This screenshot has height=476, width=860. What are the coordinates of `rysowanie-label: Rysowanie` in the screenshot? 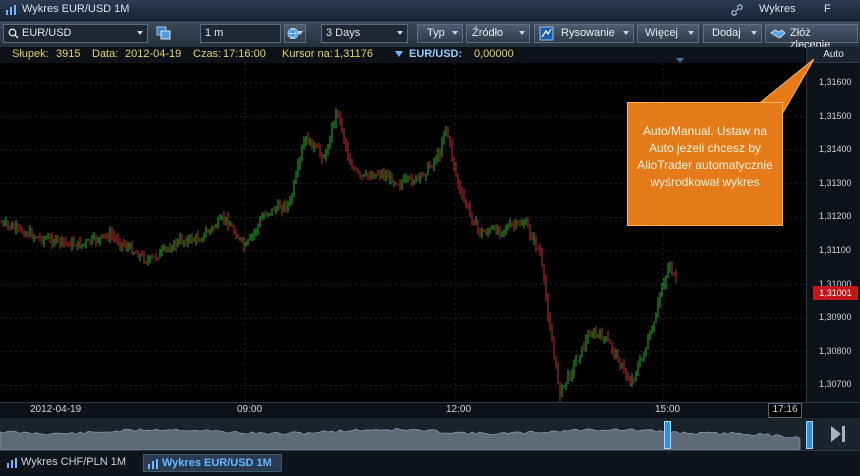 It's located at (588, 33).